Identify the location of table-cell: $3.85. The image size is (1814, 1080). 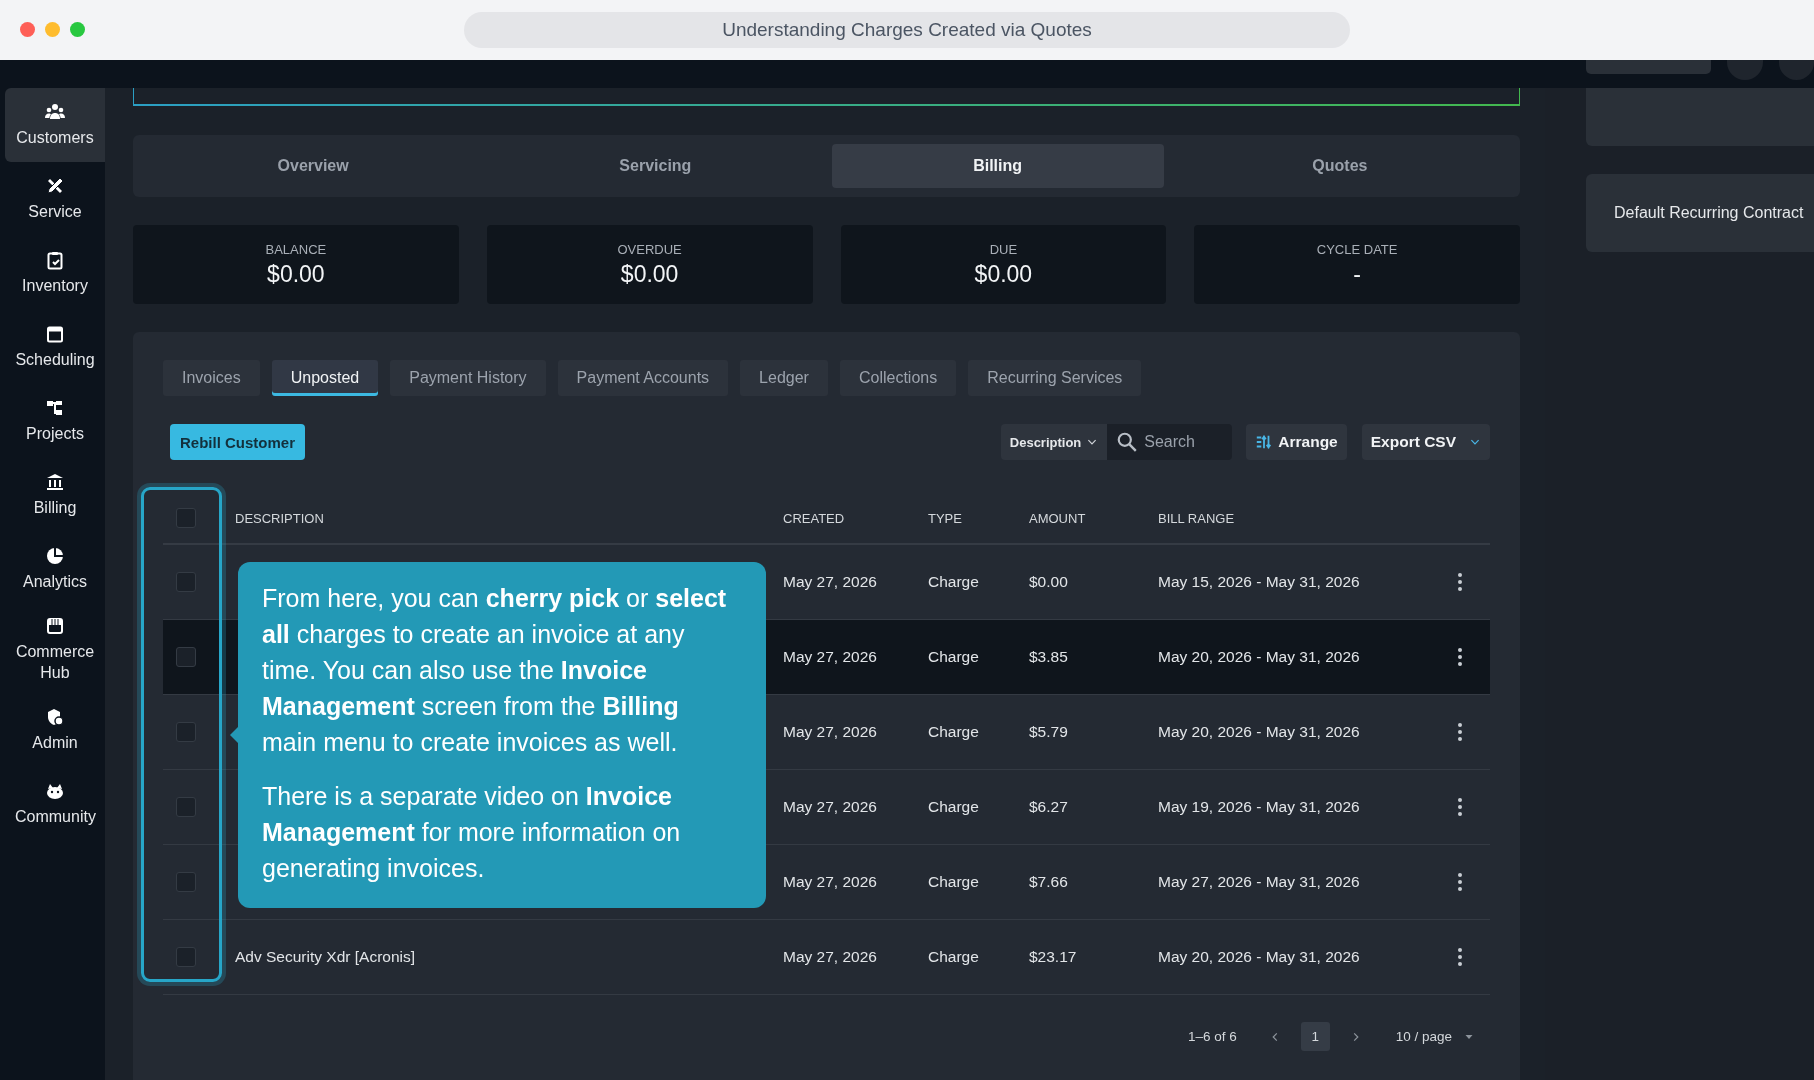
(1048, 657).